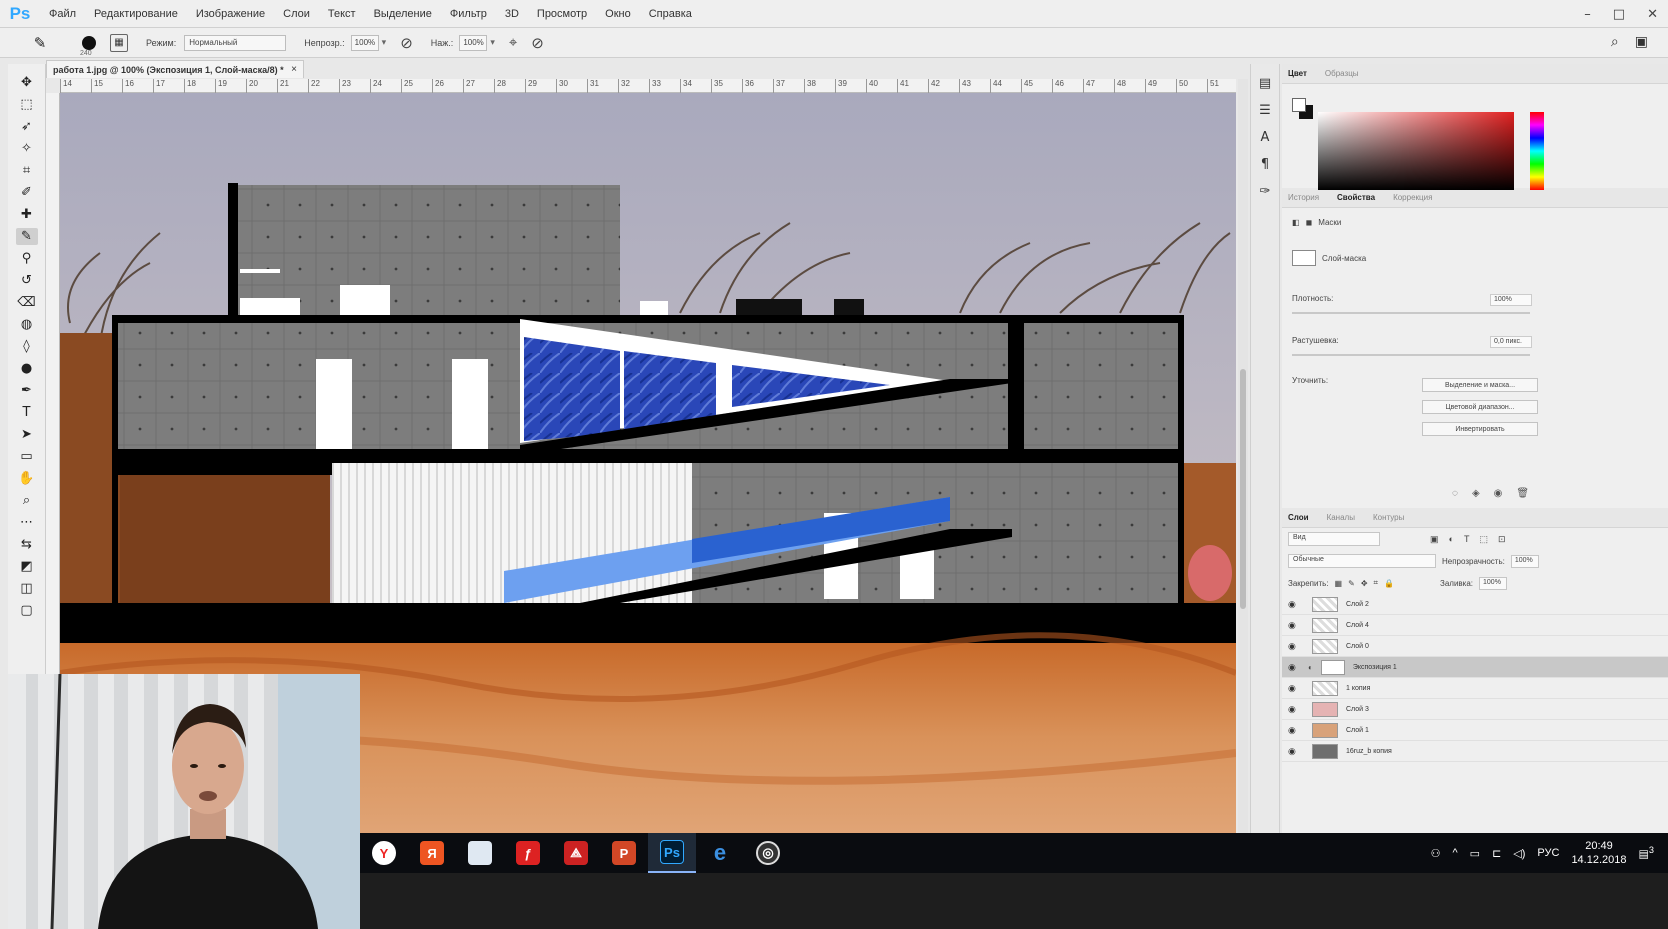 The width and height of the screenshot is (1668, 929). What do you see at coordinates (1309, 222) in the screenshot?
I see `vector-mask-icon: ◼` at bounding box center [1309, 222].